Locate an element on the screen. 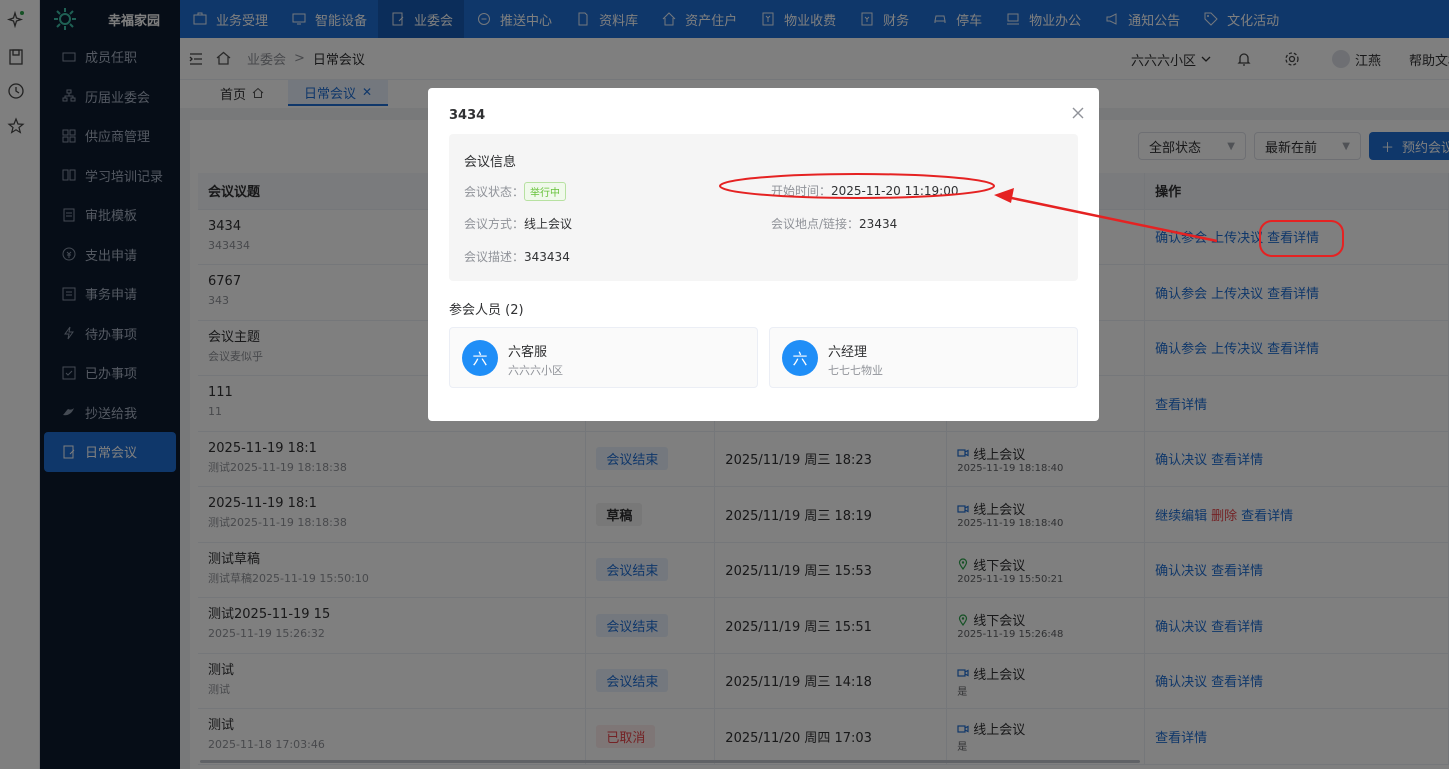  location-row: 会议地点/链接： 23434 is located at coordinates (834, 223).